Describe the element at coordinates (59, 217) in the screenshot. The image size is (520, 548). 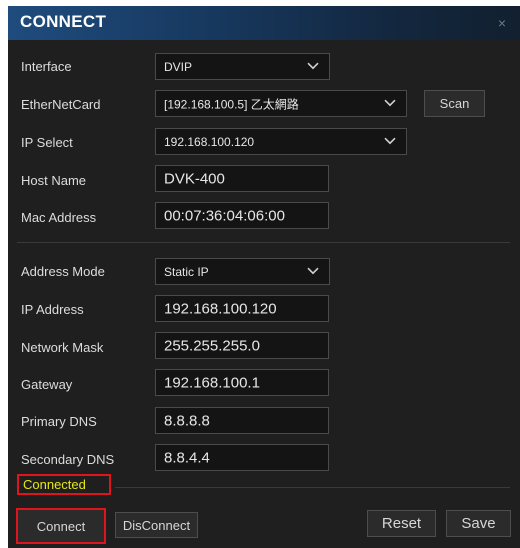
I see `mac-address-label: Mac Address` at that location.